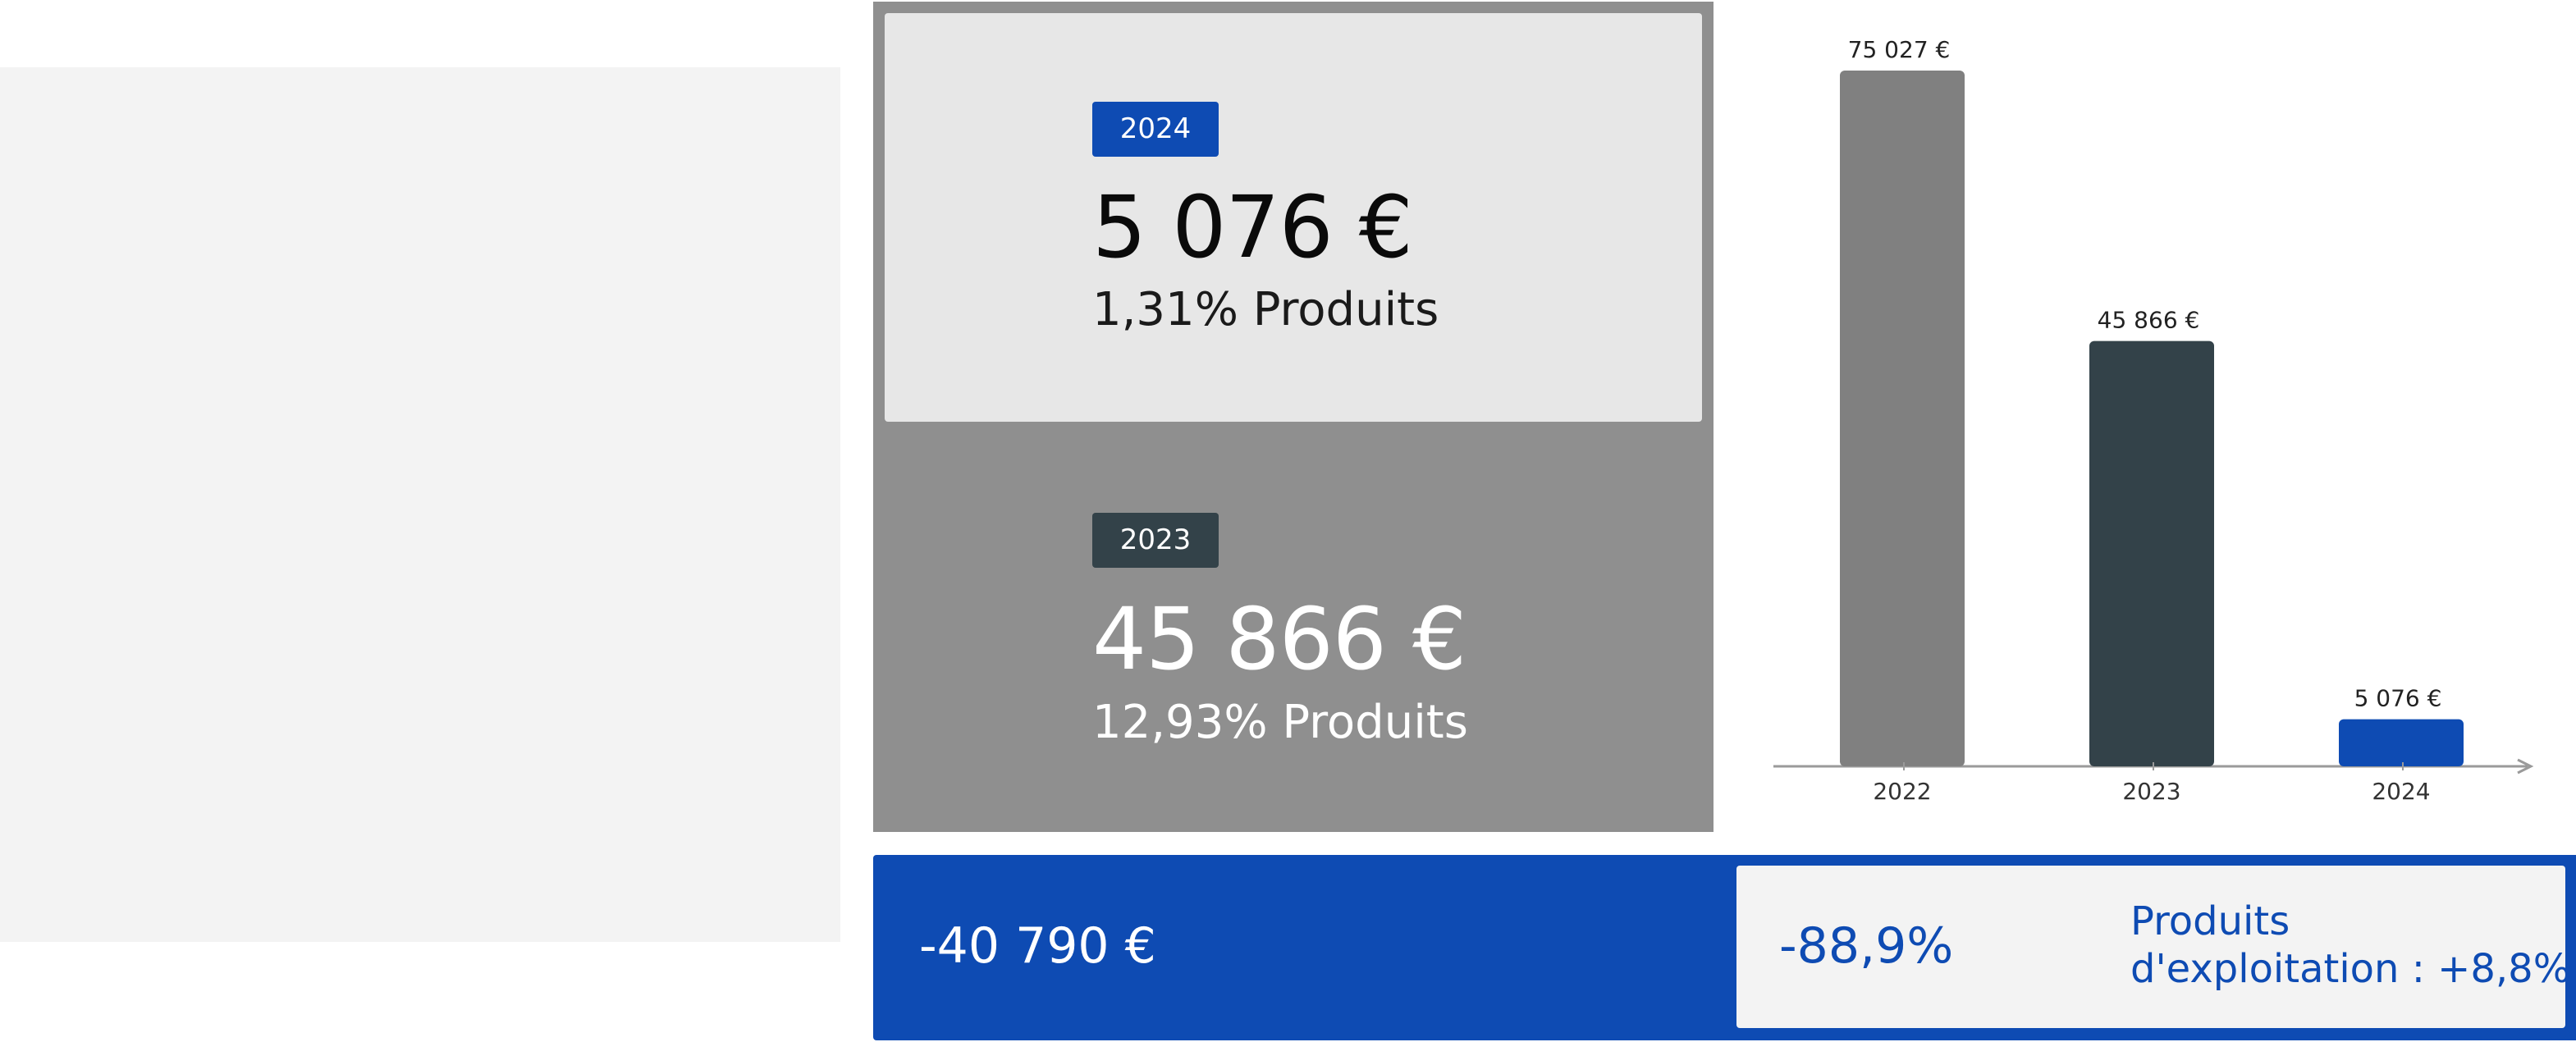 This screenshot has height=1042, width=2576. I want to click on variation-absolute: -40 790 €, so click(1037, 946).